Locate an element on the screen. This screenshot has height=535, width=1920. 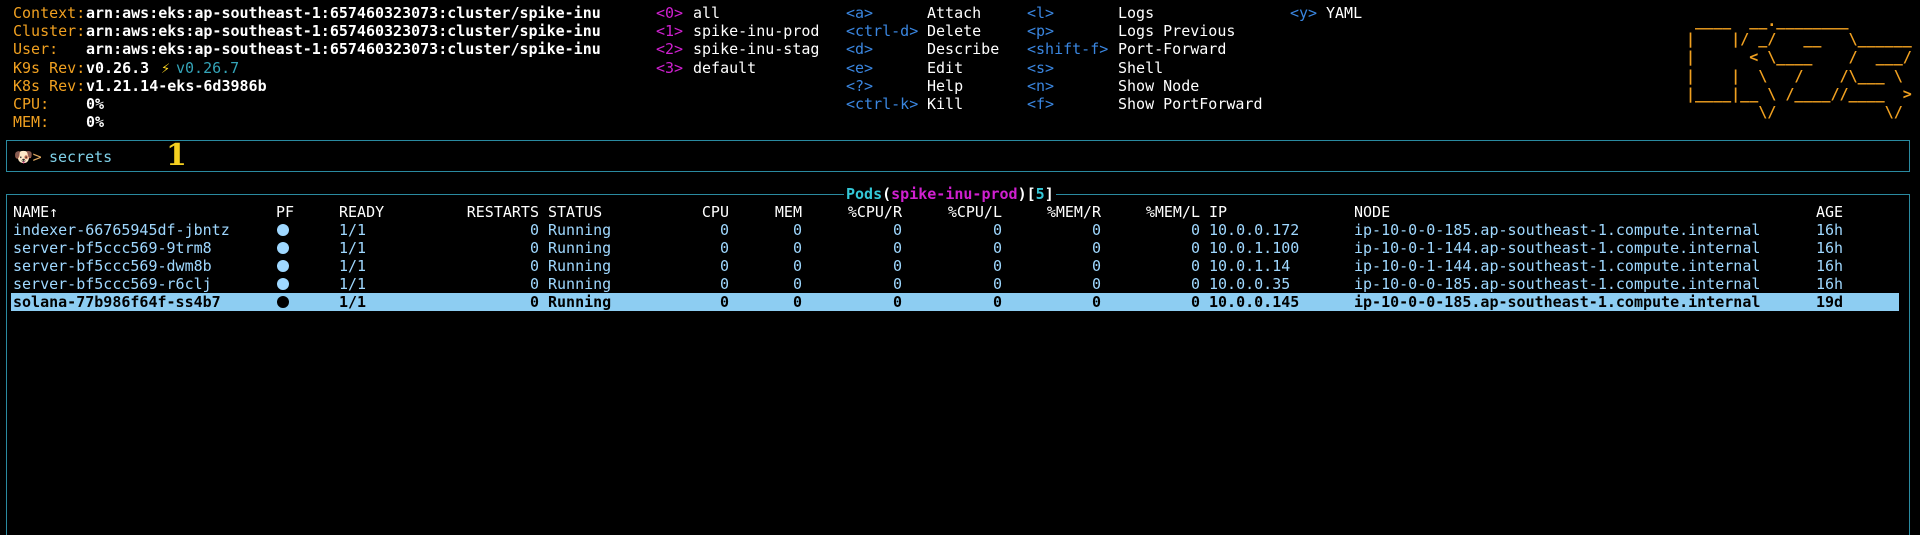
table-namespace: spike-inu-prod is located at coordinates (954, 194).